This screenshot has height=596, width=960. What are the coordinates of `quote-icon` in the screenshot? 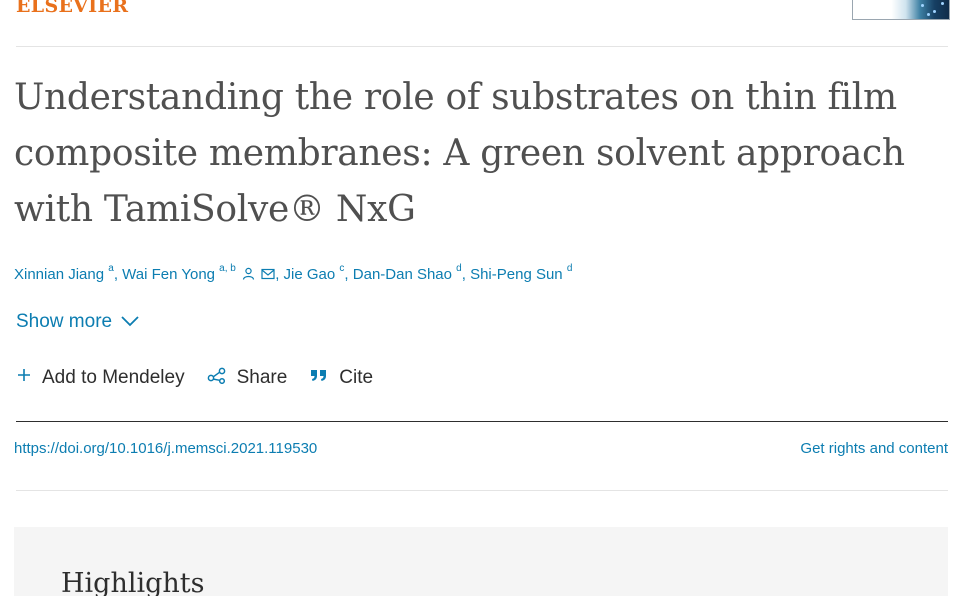 It's located at (319, 378).